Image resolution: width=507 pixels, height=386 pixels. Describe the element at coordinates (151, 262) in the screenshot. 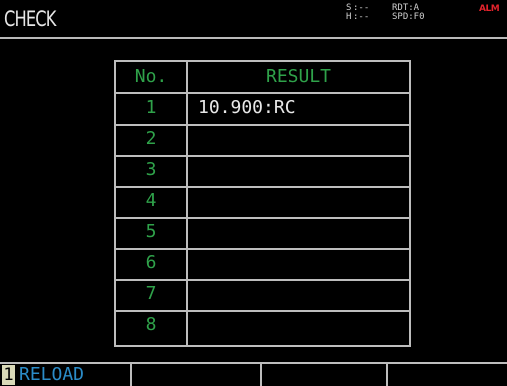

I see `row-number-6: 6` at that location.